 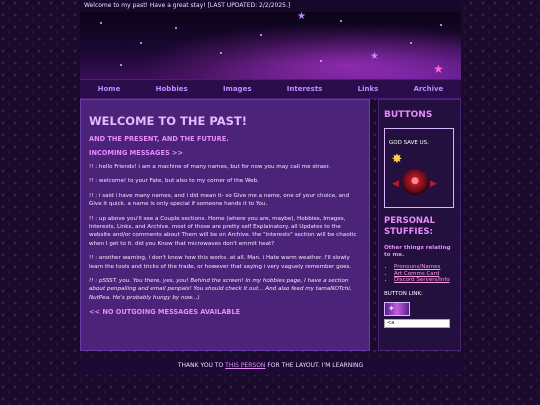 What do you see at coordinates (417, 251) in the screenshot?
I see `other-things-text: Other things relating to me.` at bounding box center [417, 251].